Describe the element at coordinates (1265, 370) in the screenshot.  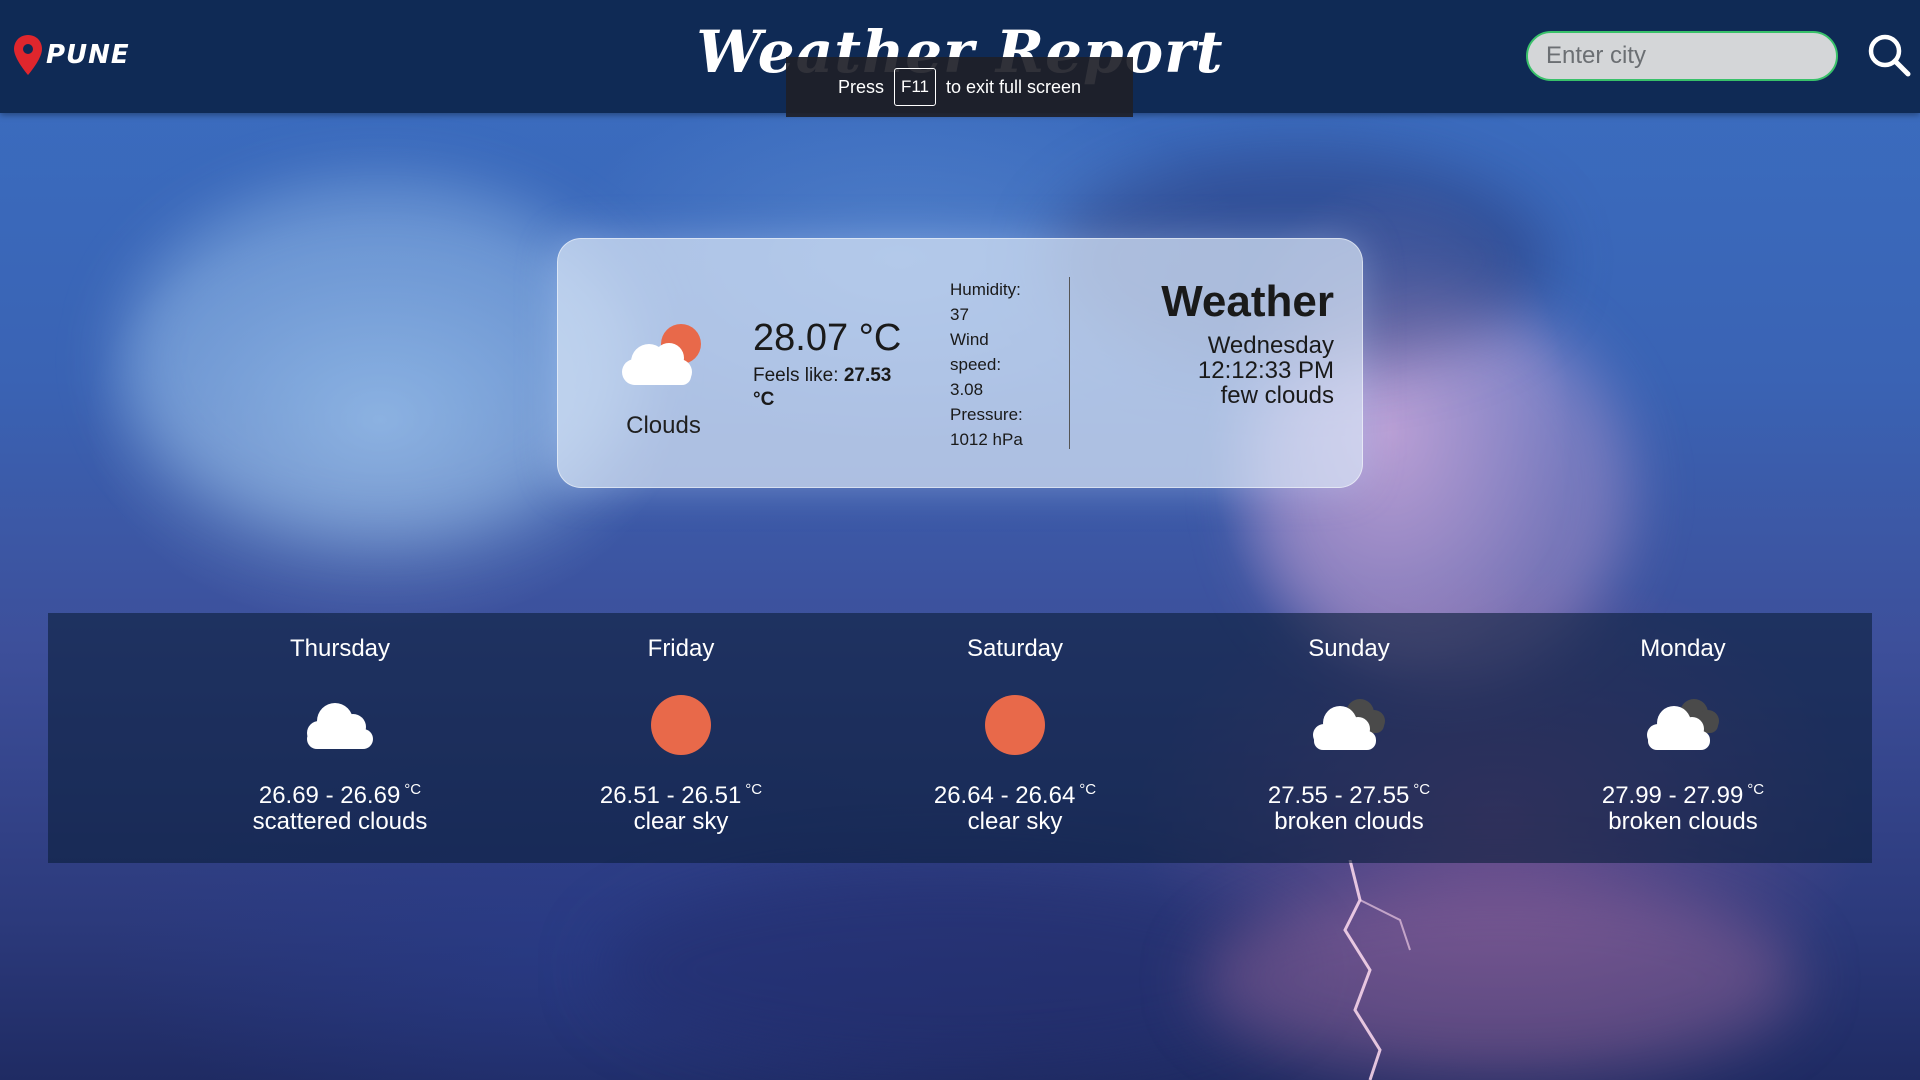
I see `current-time: 12:12:33 PM` at that location.